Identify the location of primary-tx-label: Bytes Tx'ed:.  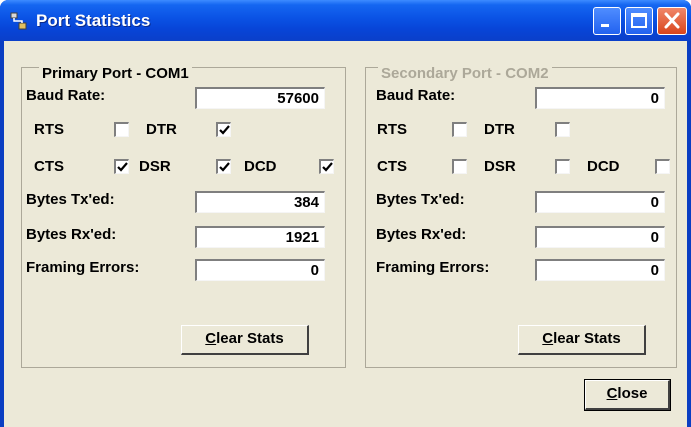
(70, 199).